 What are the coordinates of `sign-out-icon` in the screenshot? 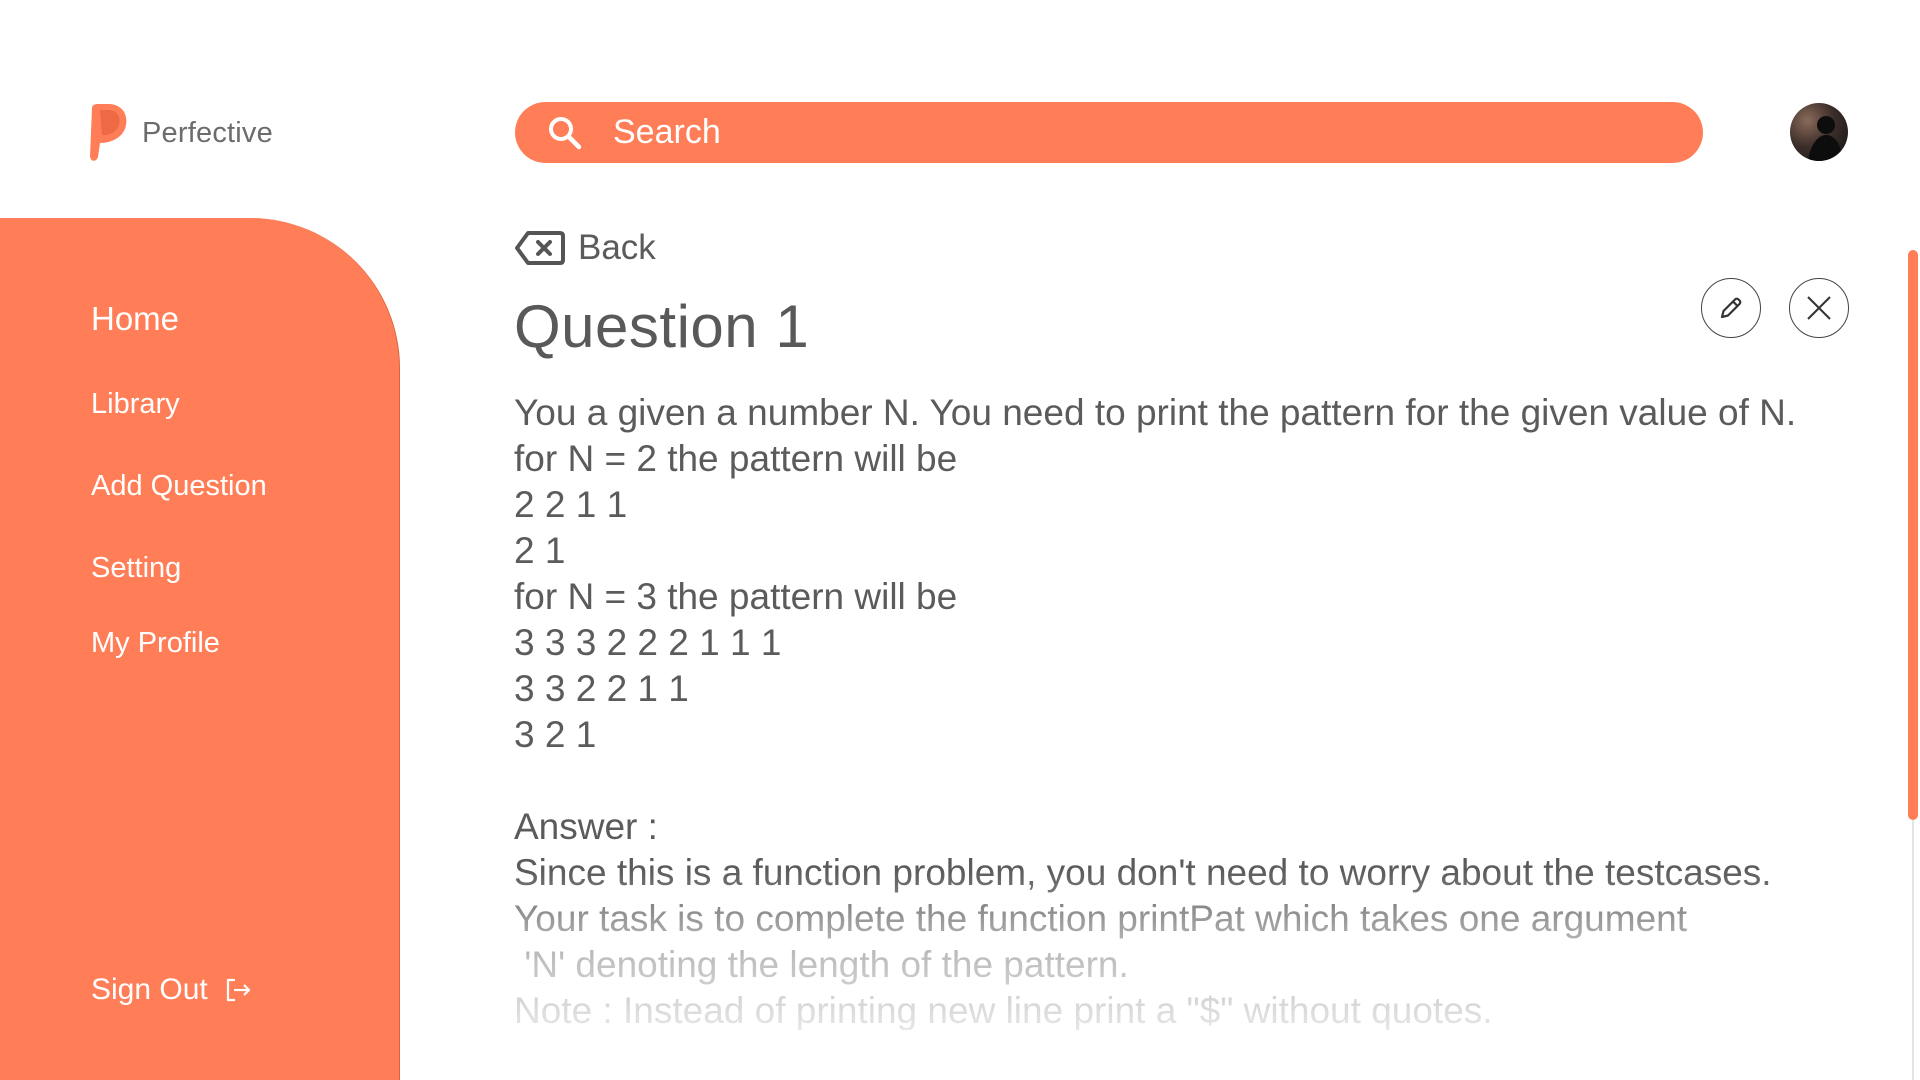 It's located at (238, 990).